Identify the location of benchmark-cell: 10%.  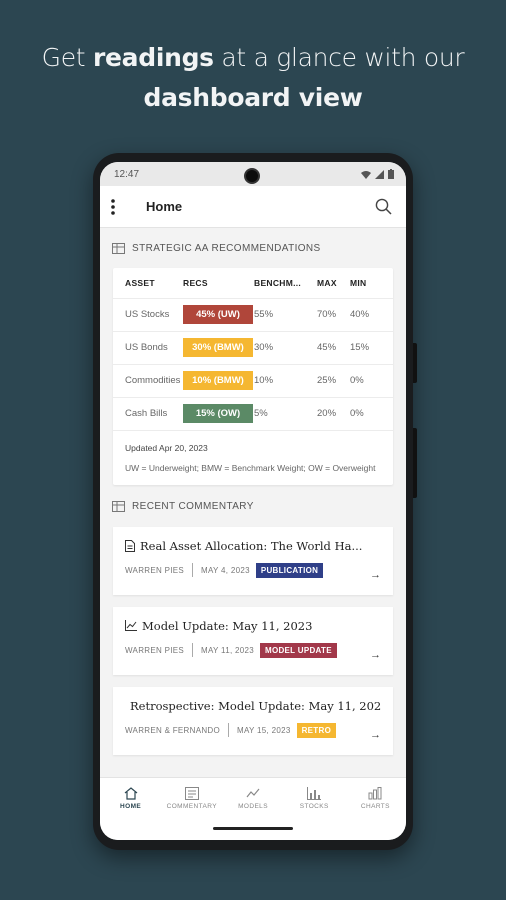
(285, 381).